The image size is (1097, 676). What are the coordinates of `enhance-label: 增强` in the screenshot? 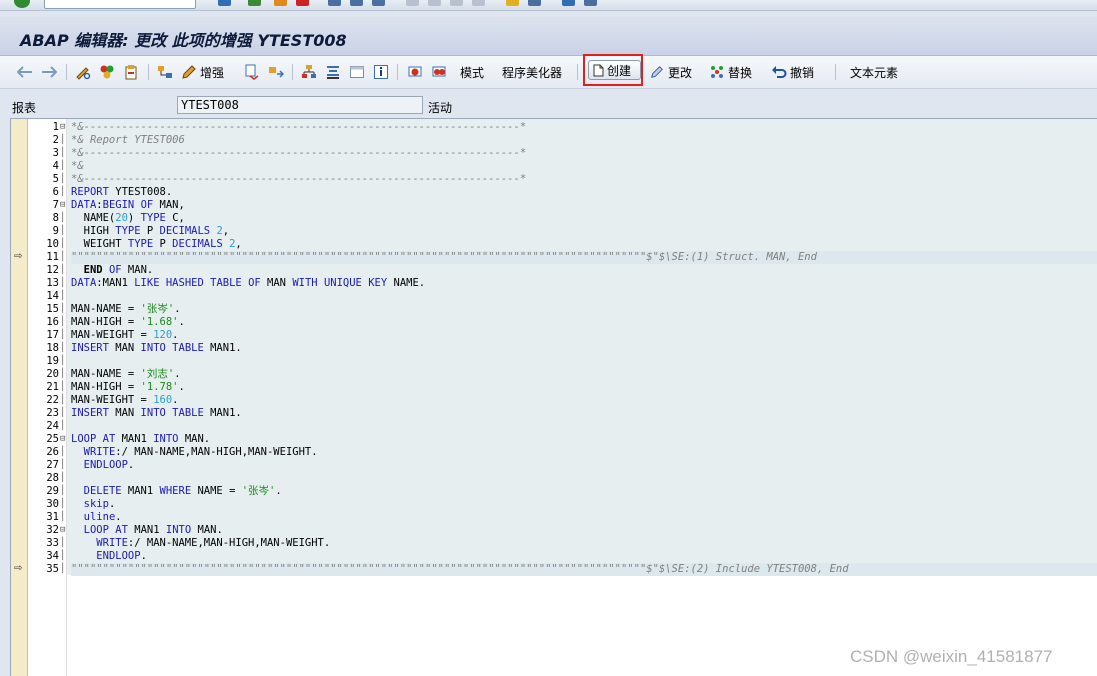 It's located at (212, 72).